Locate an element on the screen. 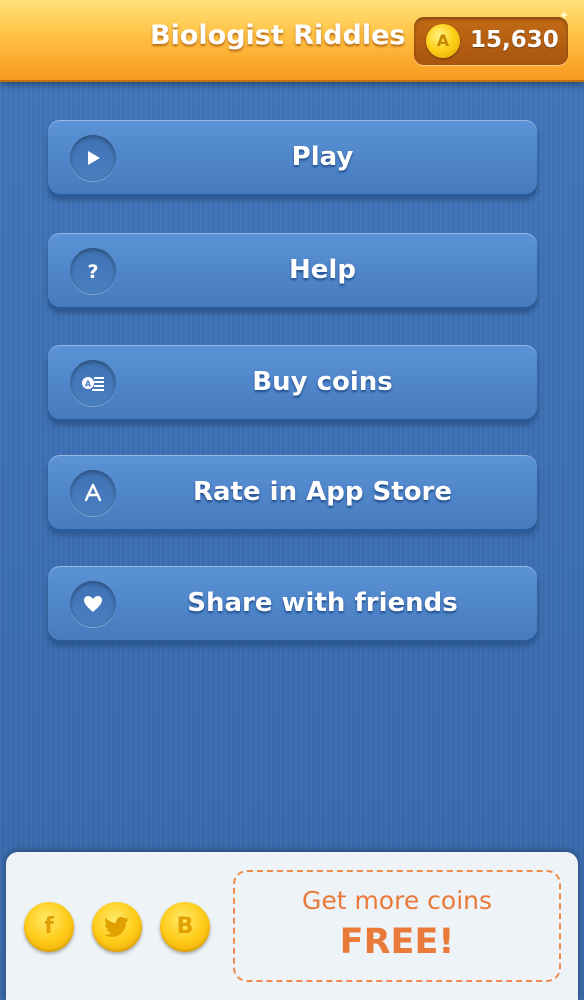 This screenshot has height=1000, width=584. coin-icon: A is located at coordinates (443, 41).